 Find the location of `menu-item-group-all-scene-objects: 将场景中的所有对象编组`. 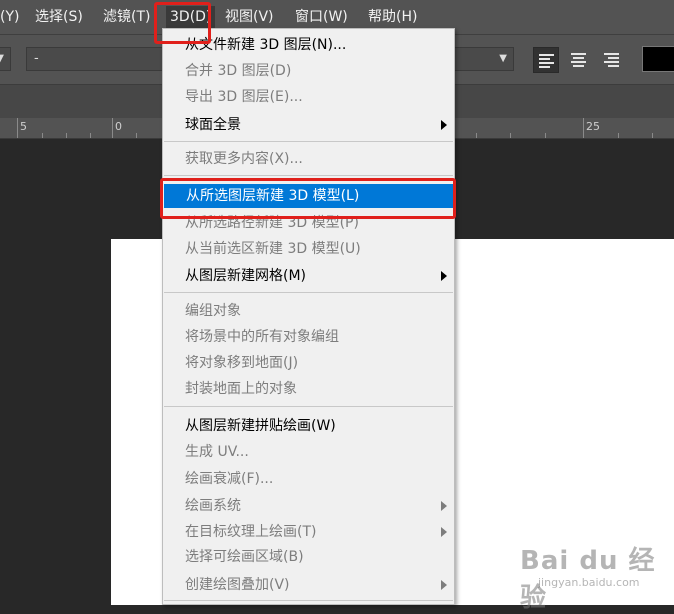

menu-item-group-all-scene-objects: 将场景中的所有对象编组 is located at coordinates (308, 337).